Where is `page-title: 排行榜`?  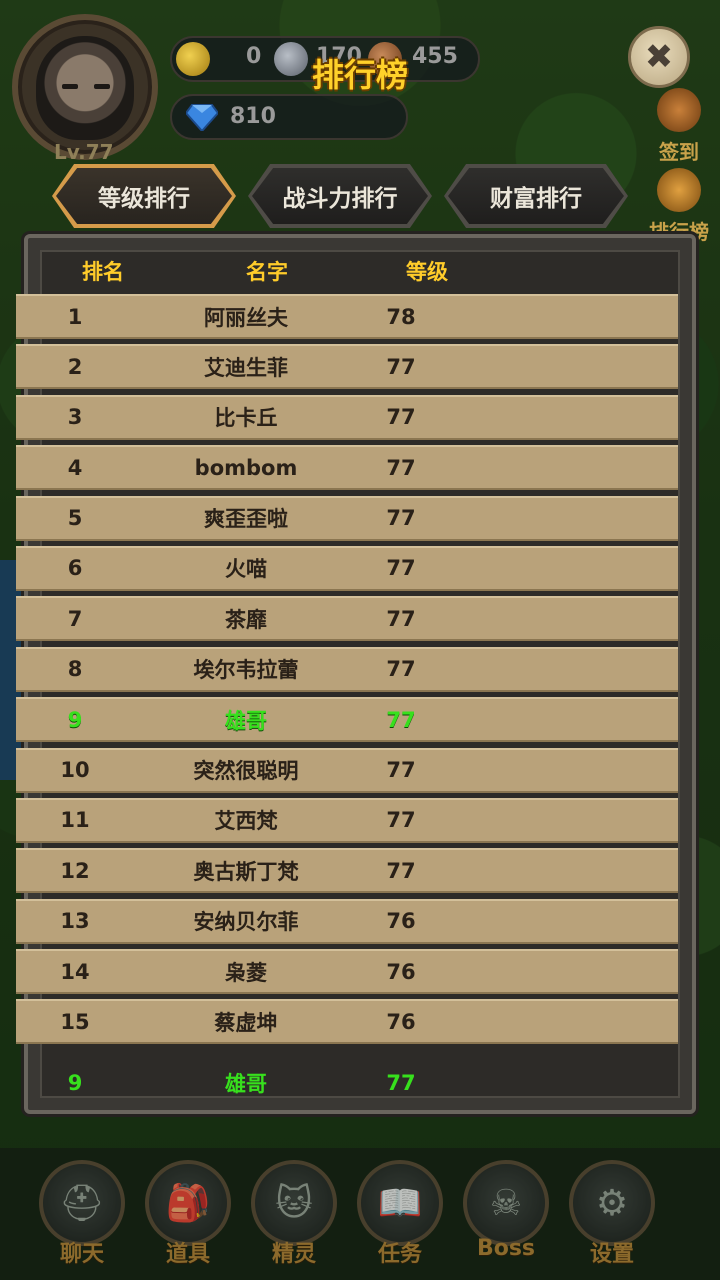 page-title: 排行榜 is located at coordinates (359, 75).